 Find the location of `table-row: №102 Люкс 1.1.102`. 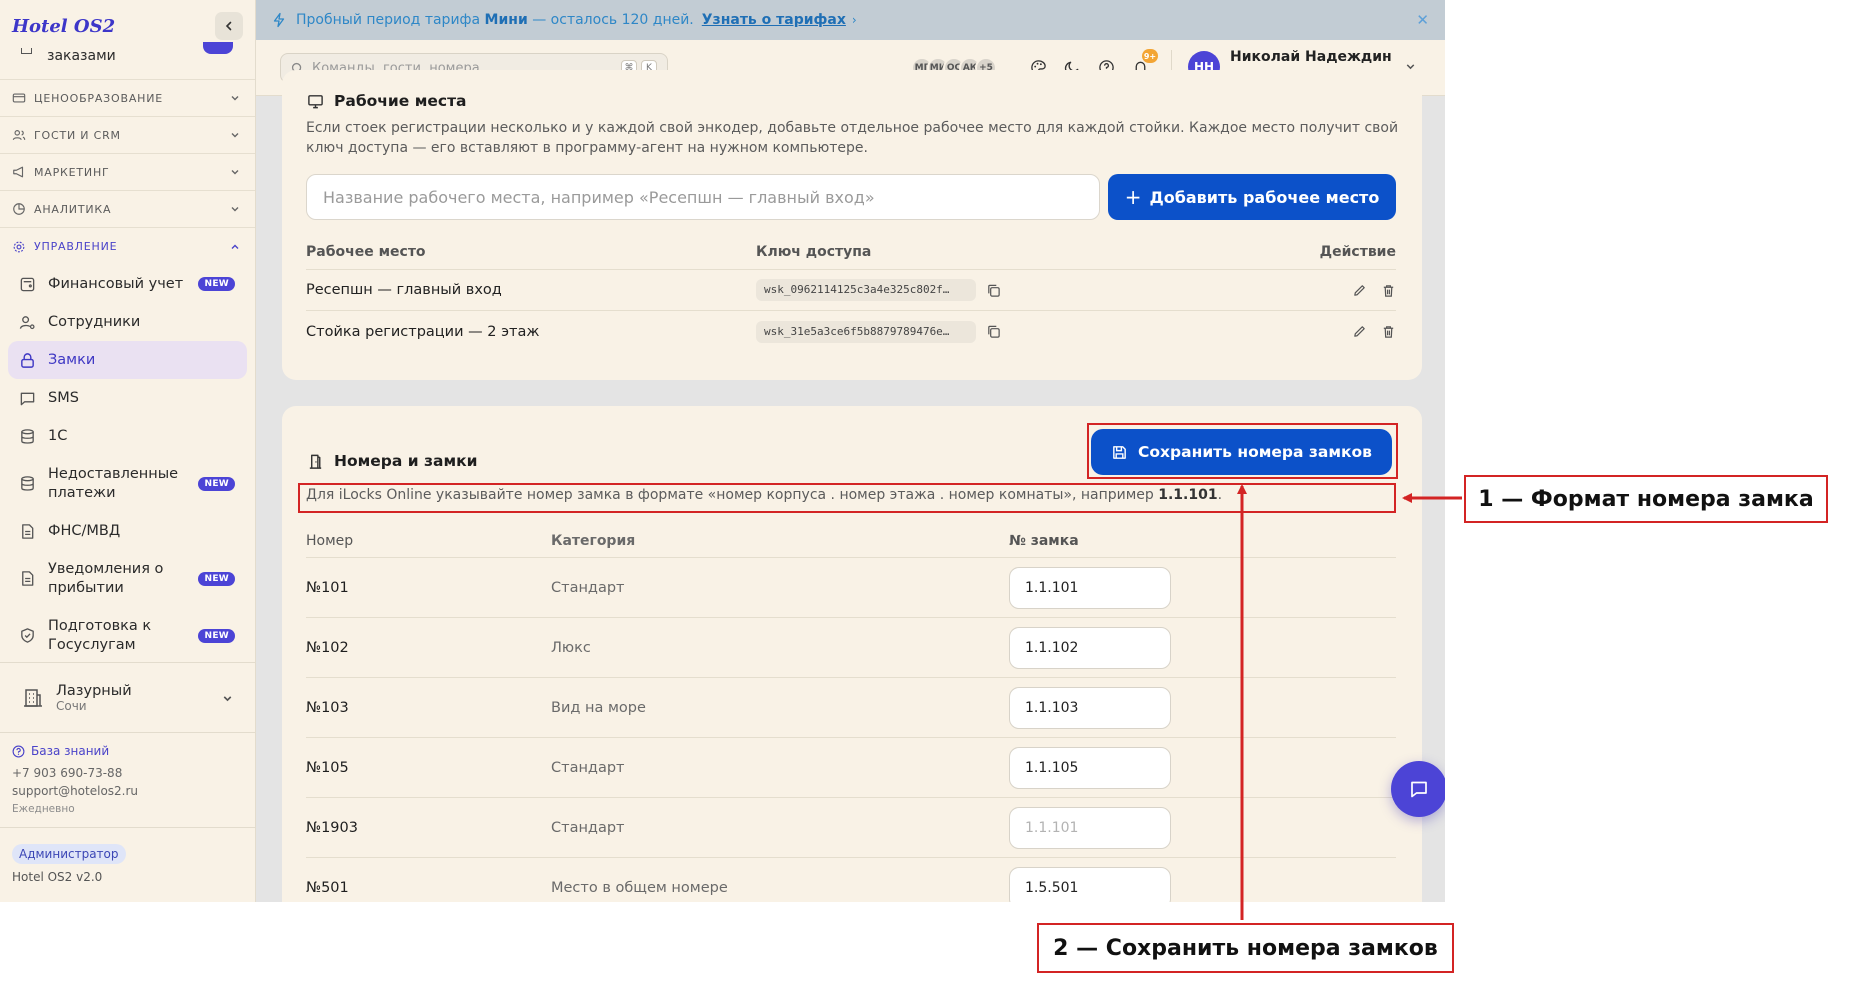

table-row: №102 Люкс 1.1.102 is located at coordinates (851, 648).